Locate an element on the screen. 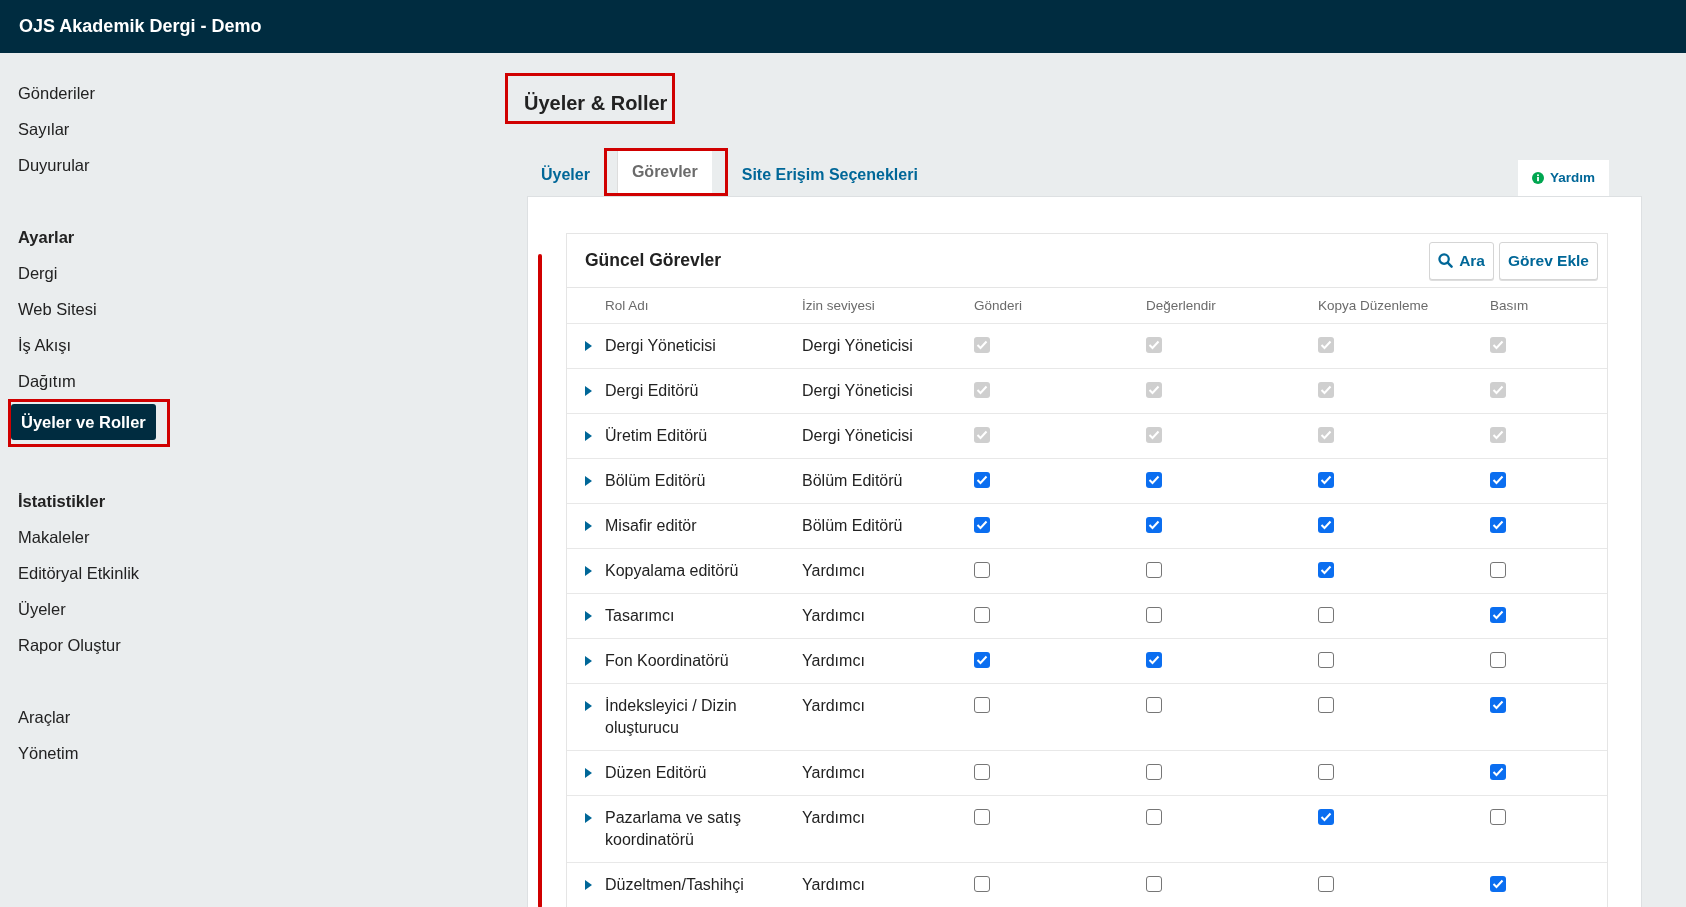  sidebar-heading: Ayarlar is located at coordinates (46, 237).